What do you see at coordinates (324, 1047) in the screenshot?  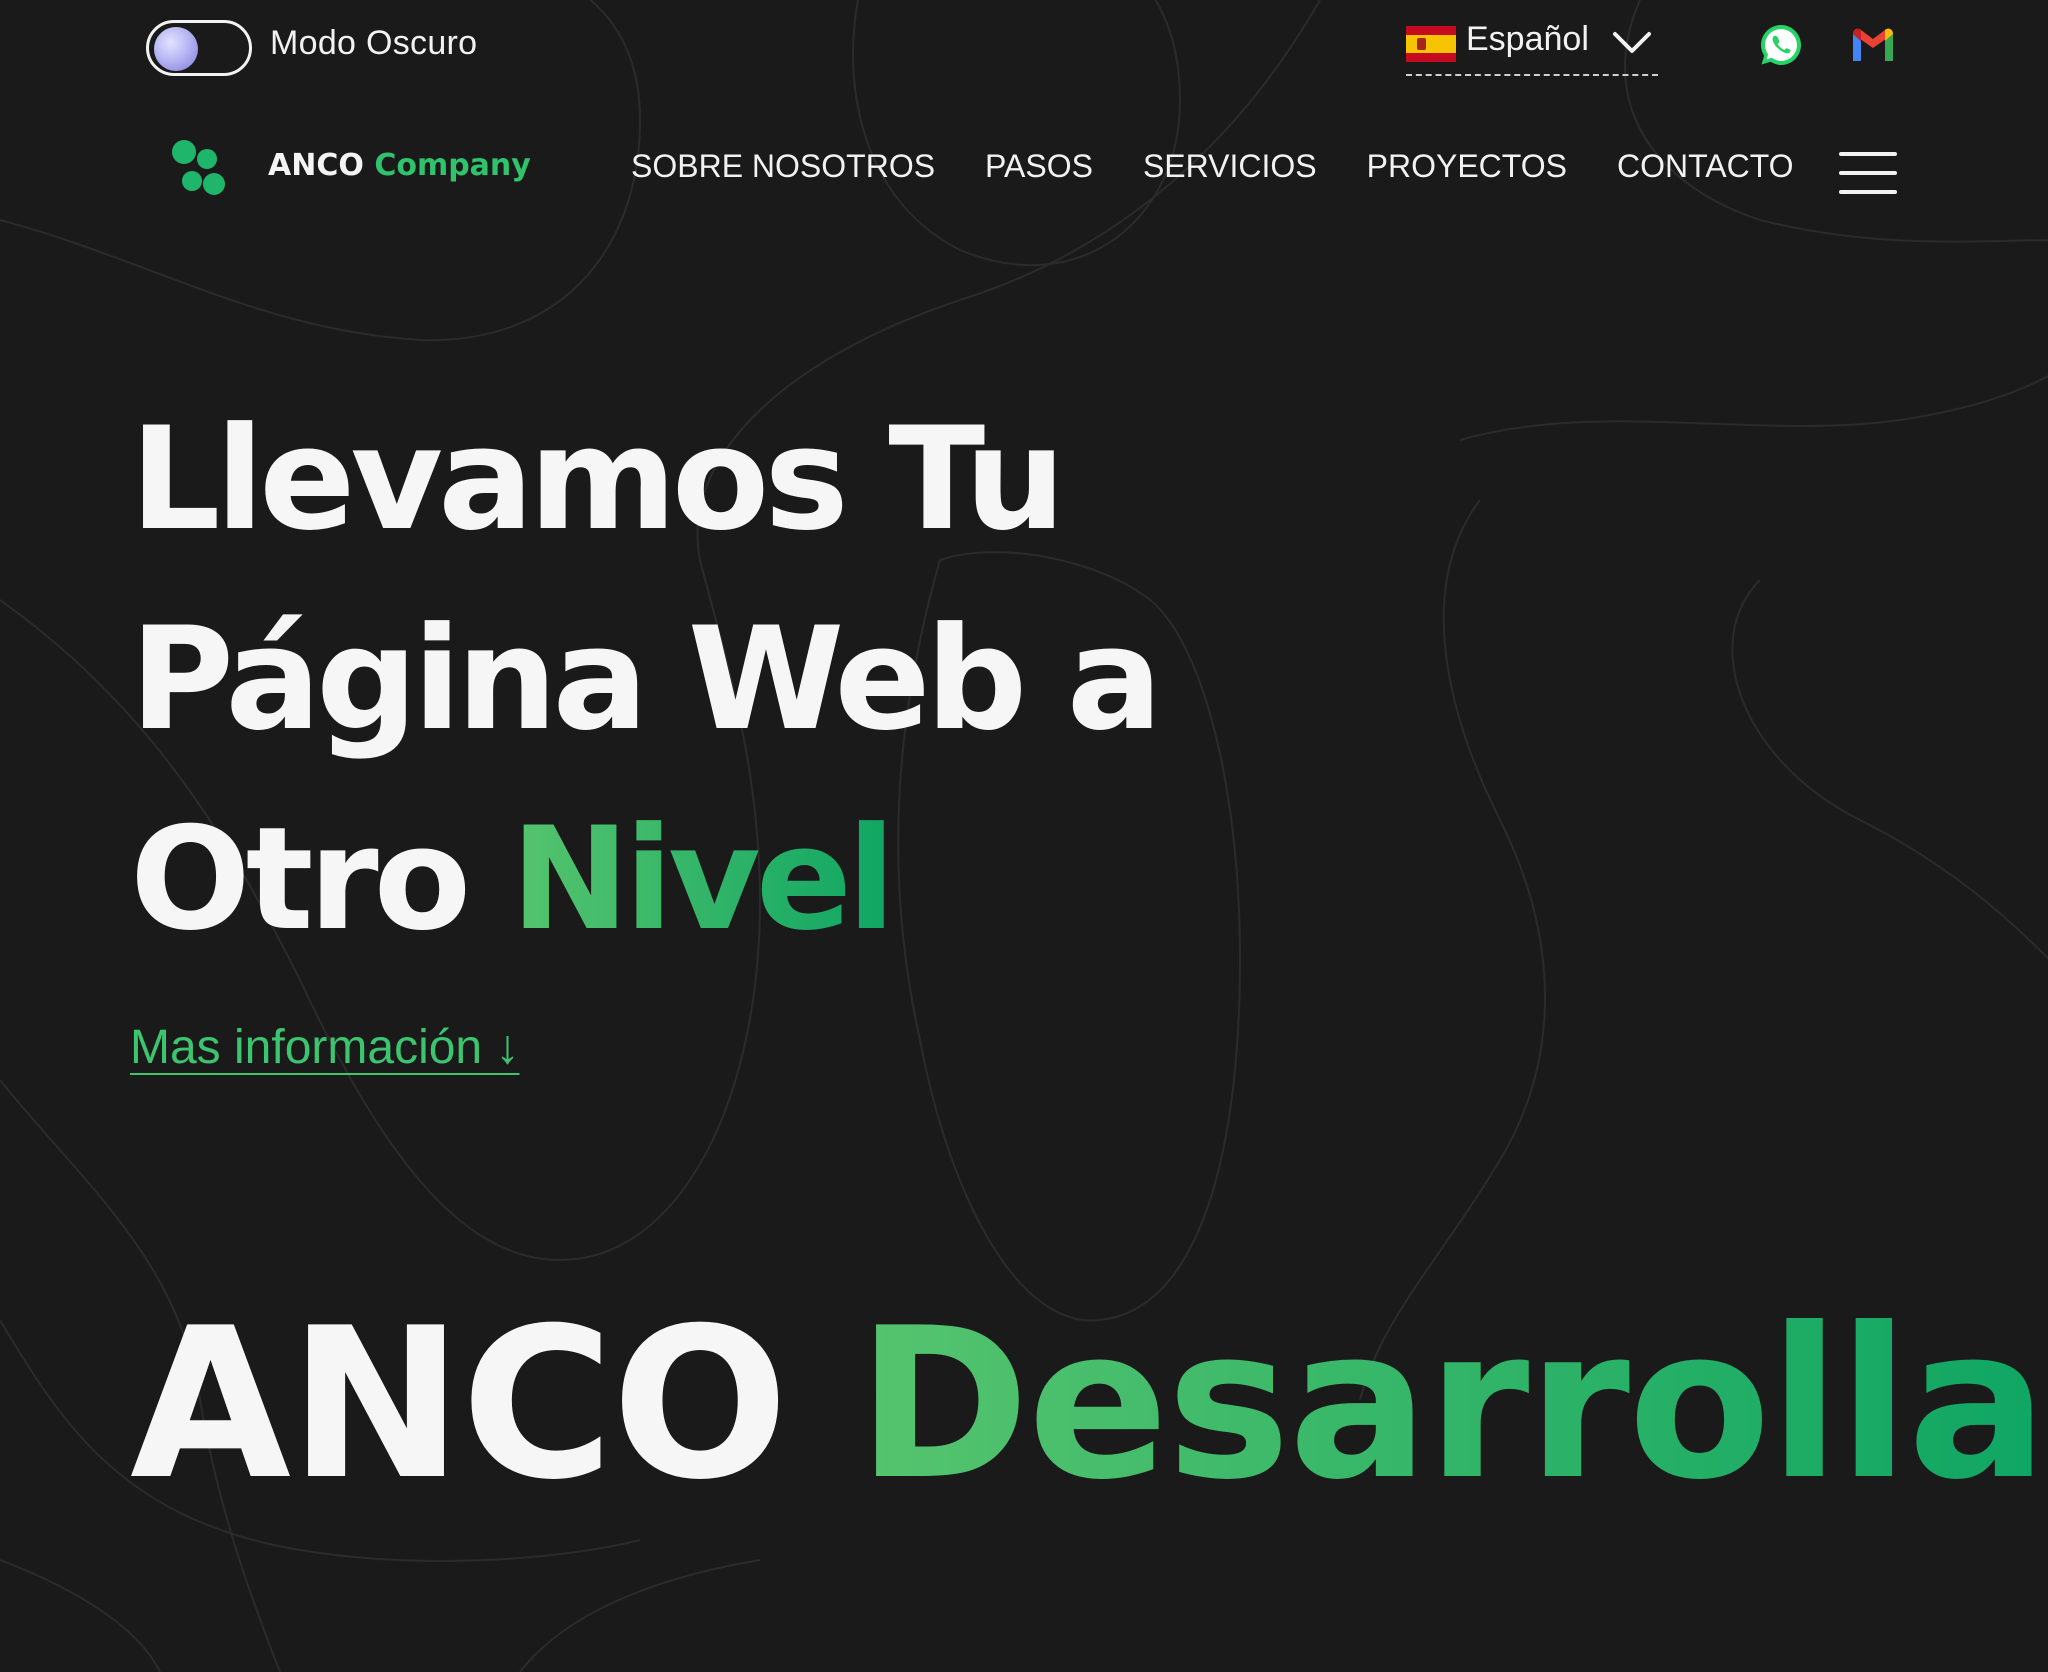 I see `more-info-link: Mas información ↓` at bounding box center [324, 1047].